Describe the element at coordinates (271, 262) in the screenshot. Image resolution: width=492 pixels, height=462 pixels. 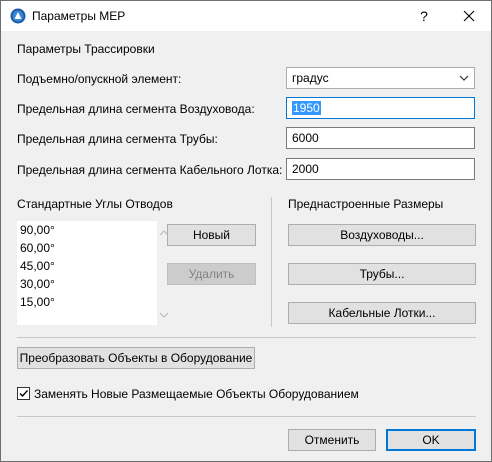
I see `vertical-divider` at that location.